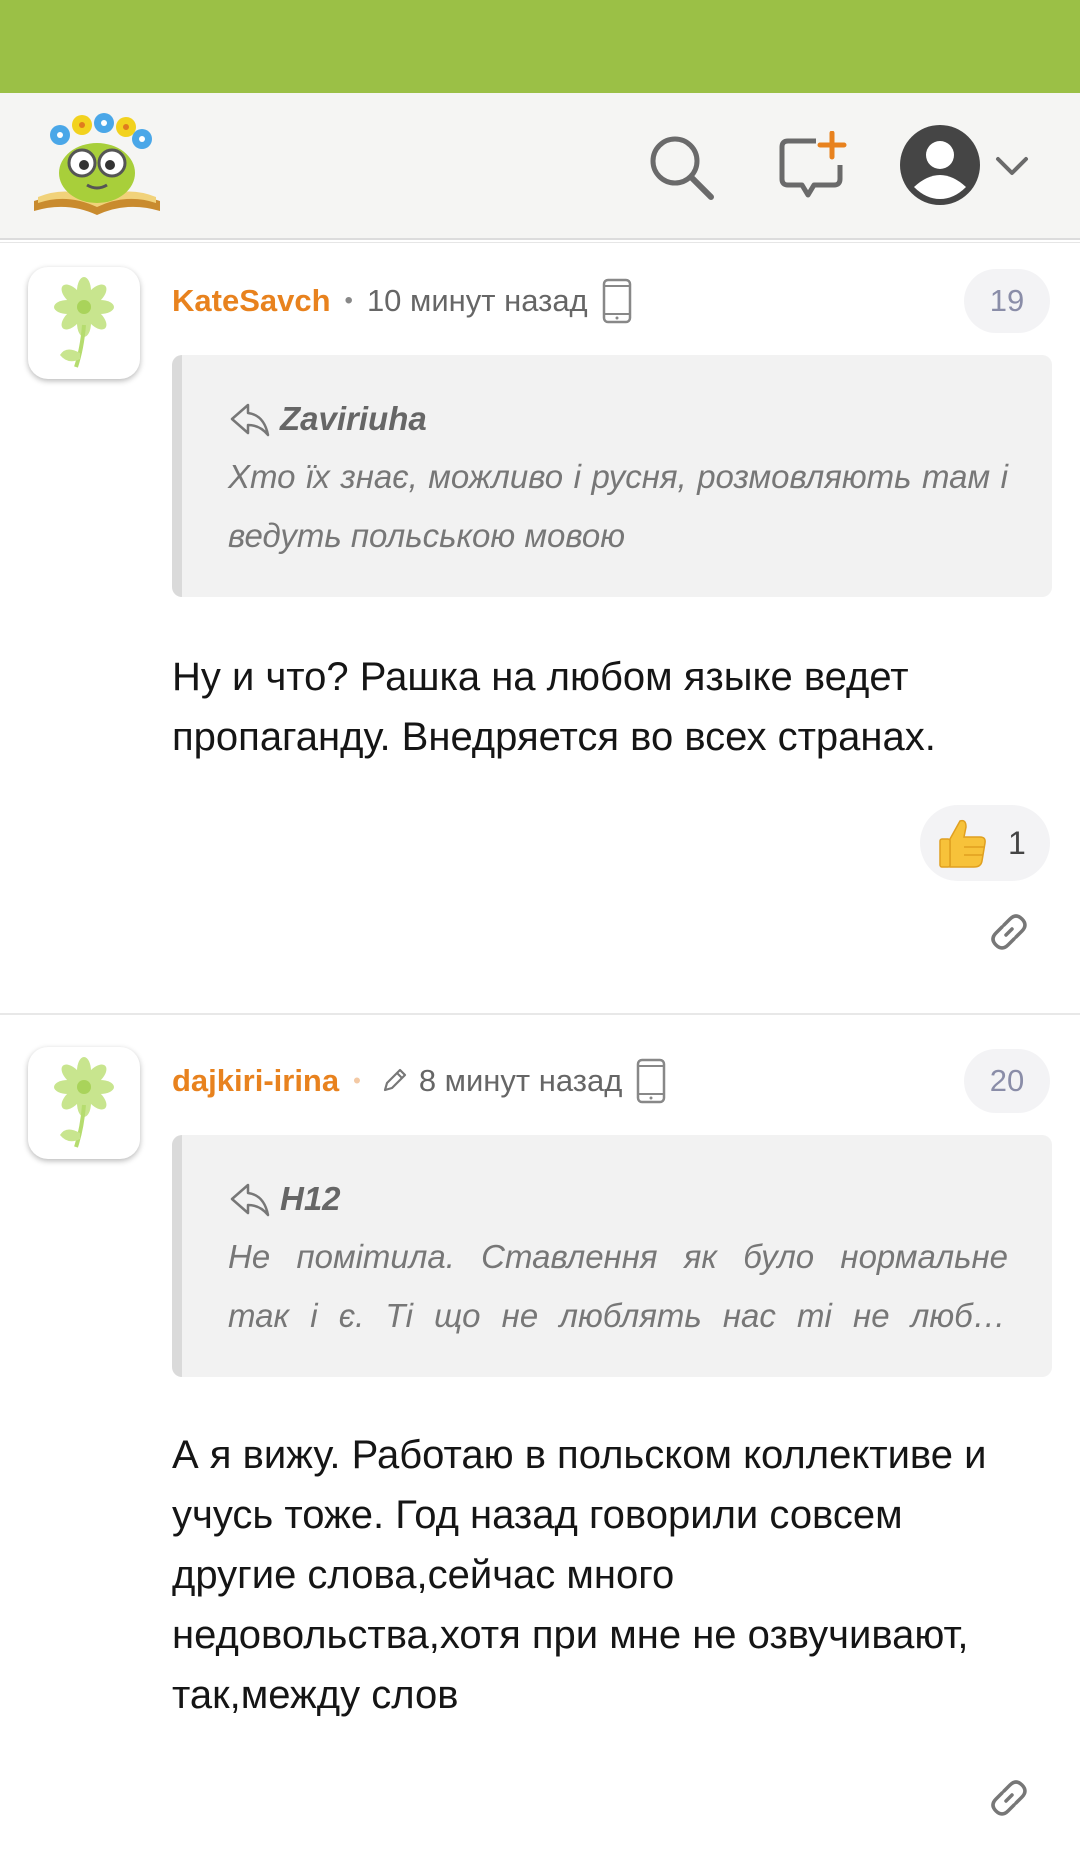 The image size is (1080, 1870). Describe the element at coordinates (394, 1080) in the screenshot. I see `edited-pencil-icon` at that location.